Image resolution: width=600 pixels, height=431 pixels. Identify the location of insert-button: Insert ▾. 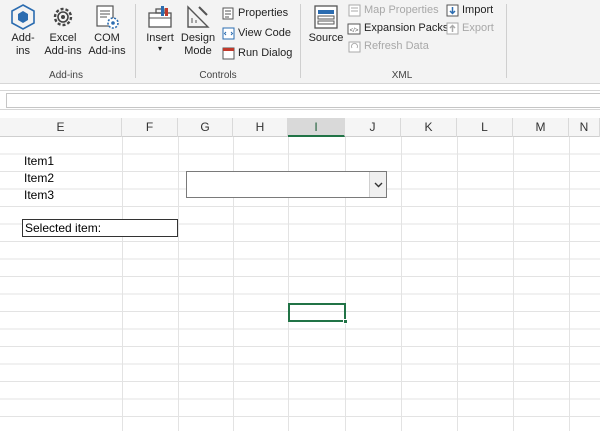
(160, 27).